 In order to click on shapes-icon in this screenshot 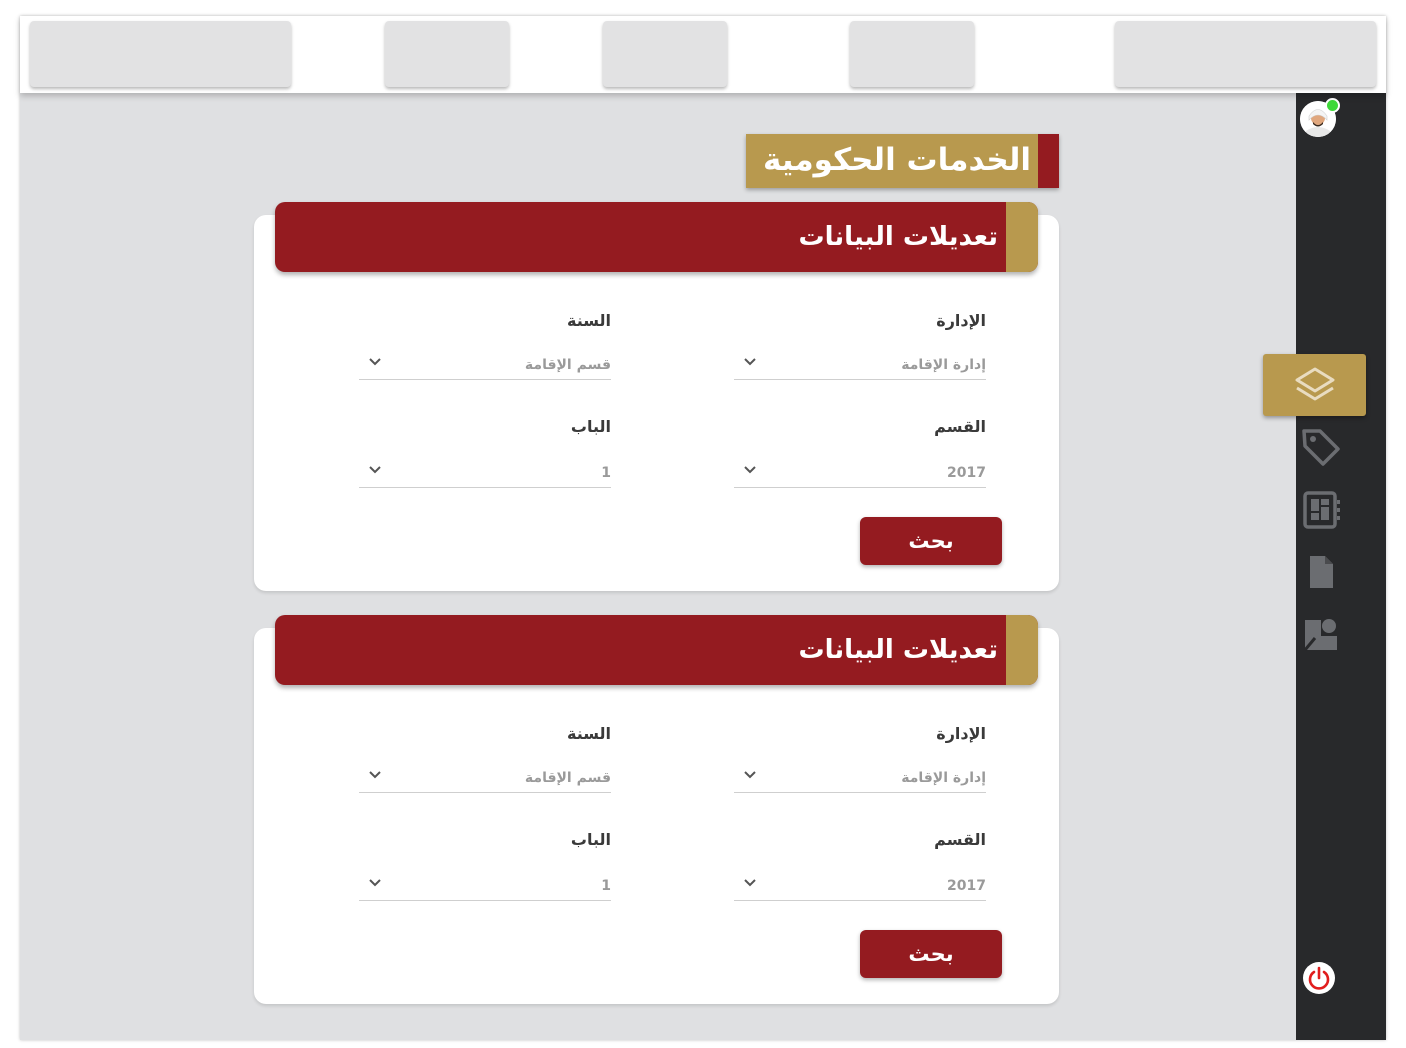, I will do `click(1320, 635)`.